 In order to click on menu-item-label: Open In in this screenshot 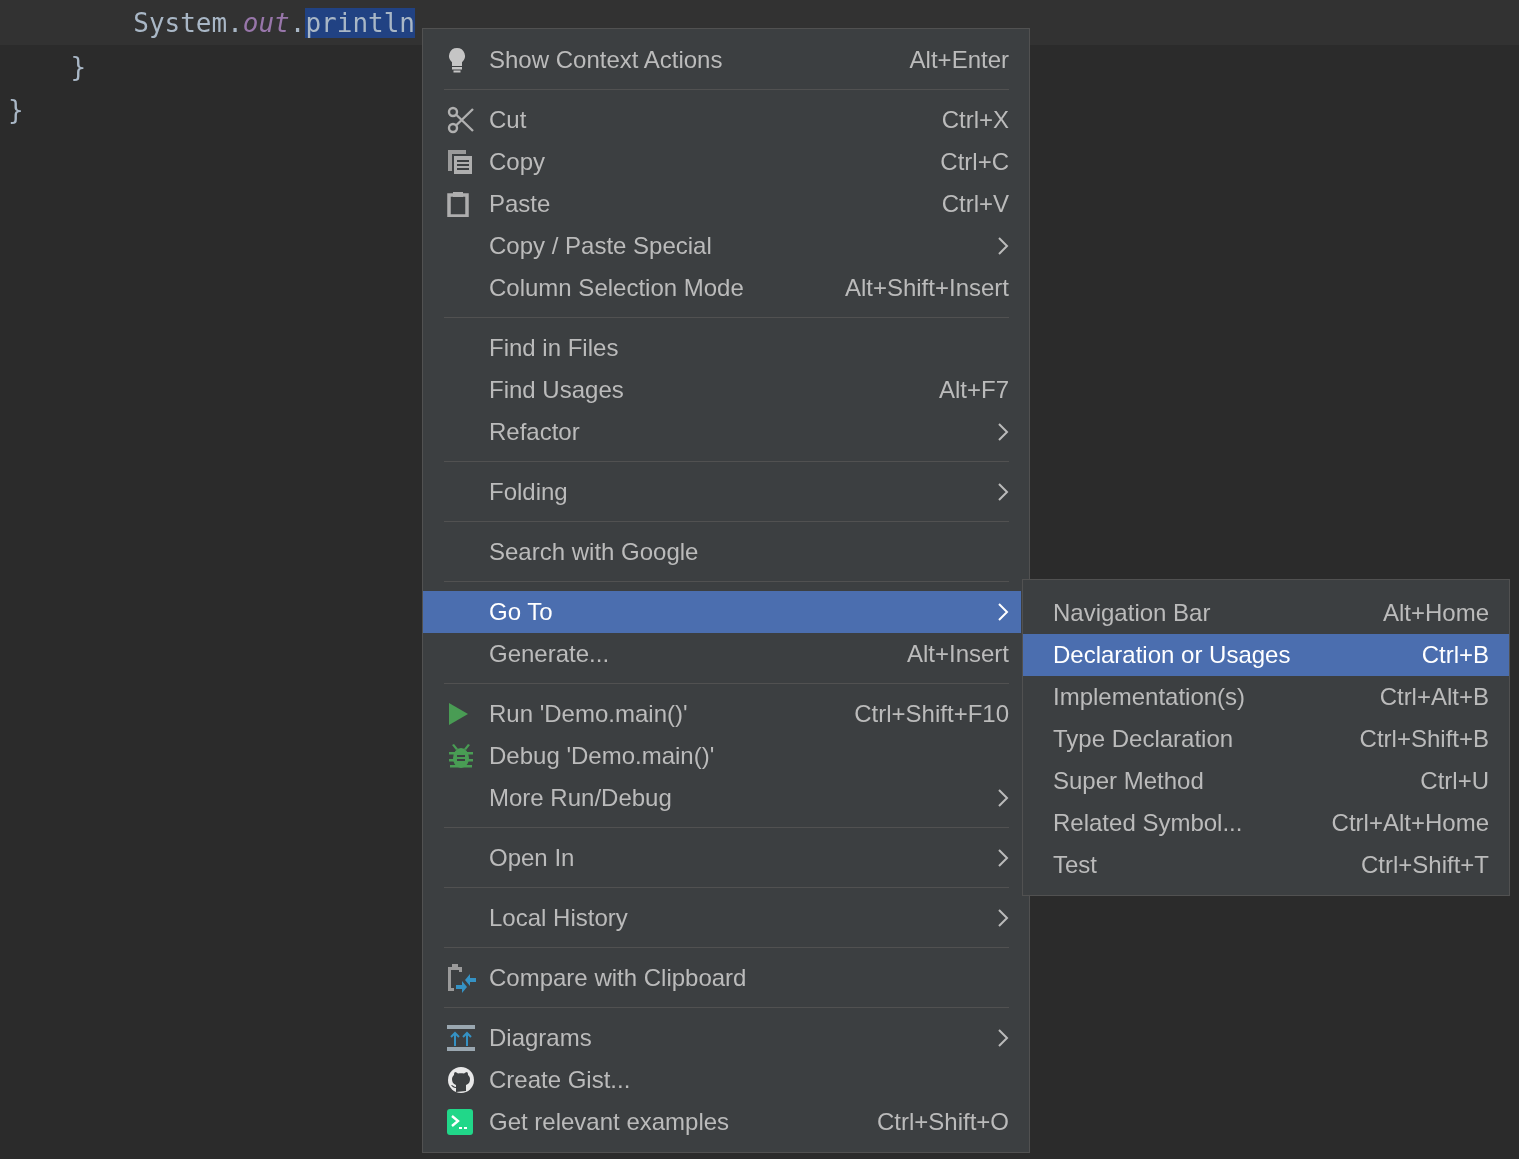, I will do `click(532, 858)`.